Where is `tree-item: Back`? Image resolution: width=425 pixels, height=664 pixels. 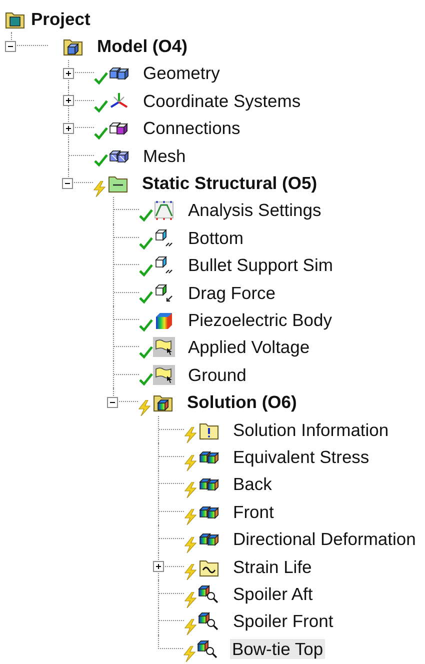 tree-item: Back is located at coordinates (252, 484).